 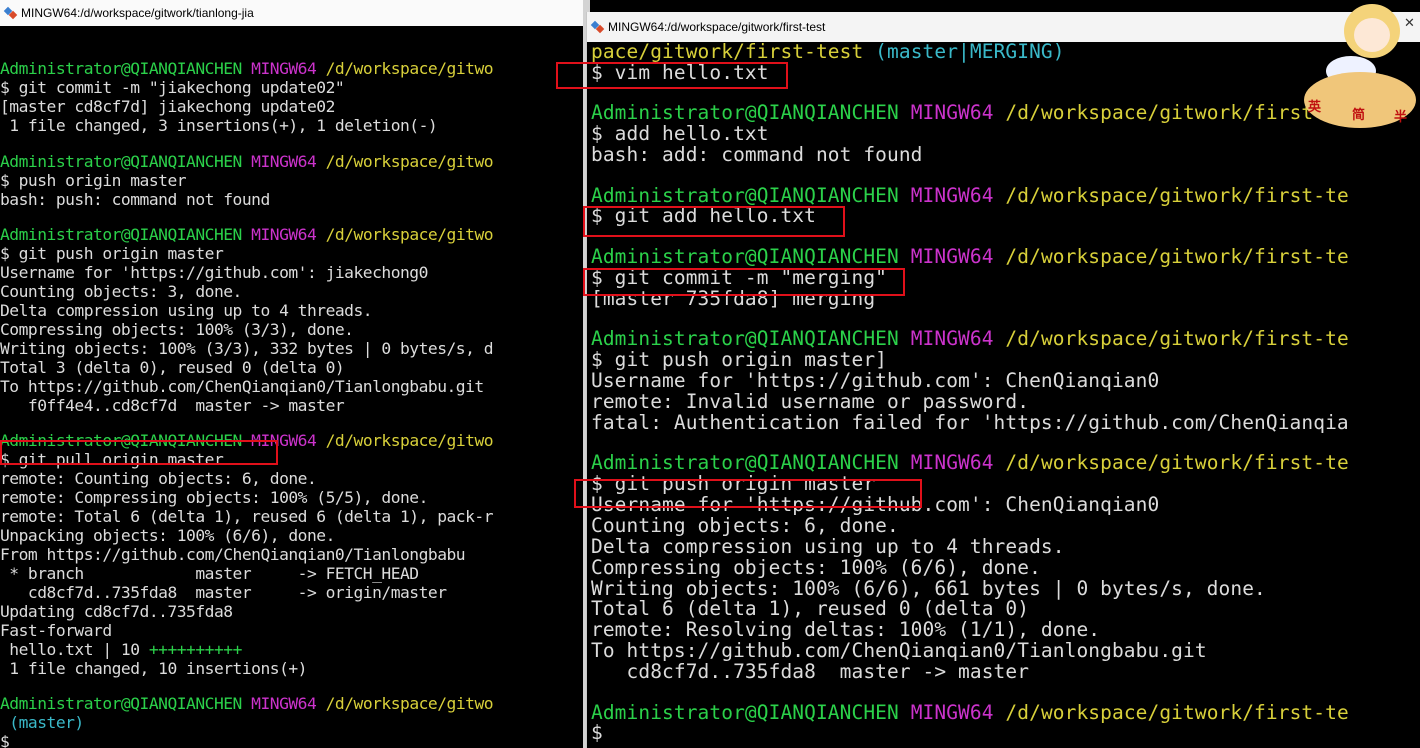 What do you see at coordinates (703, 216) in the screenshot?
I see `terminal-text: $ git add hello.txt` at bounding box center [703, 216].